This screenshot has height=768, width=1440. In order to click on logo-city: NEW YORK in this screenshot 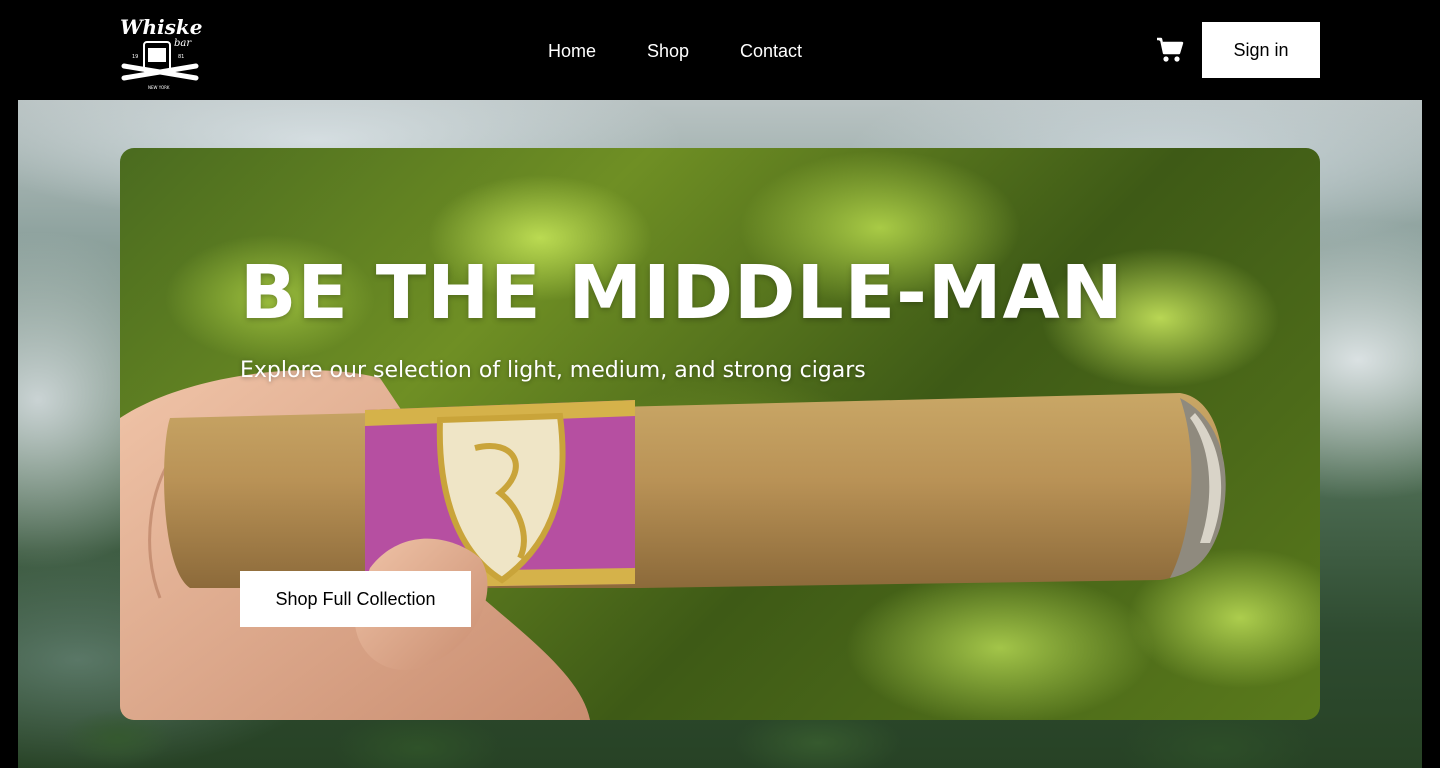, I will do `click(159, 87)`.